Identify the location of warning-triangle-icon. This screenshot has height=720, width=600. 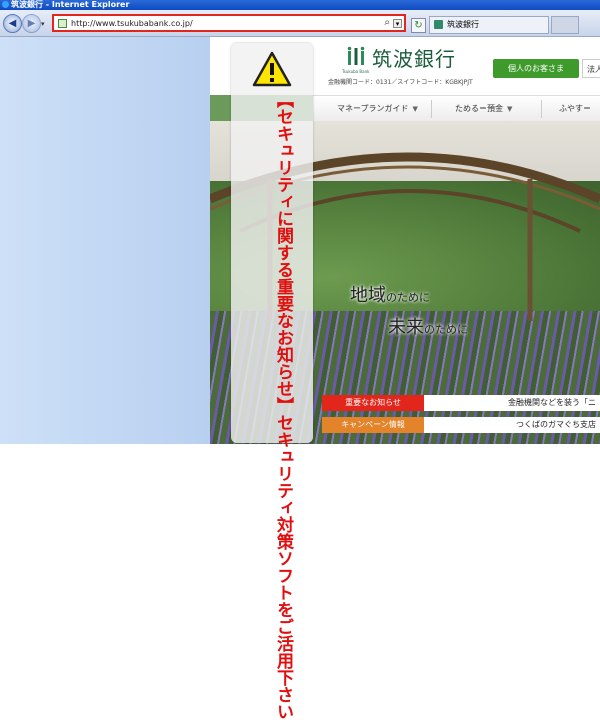
(272, 69).